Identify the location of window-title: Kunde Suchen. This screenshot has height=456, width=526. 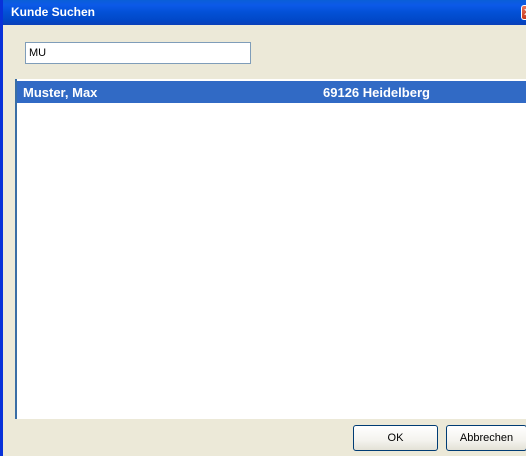
(53, 12).